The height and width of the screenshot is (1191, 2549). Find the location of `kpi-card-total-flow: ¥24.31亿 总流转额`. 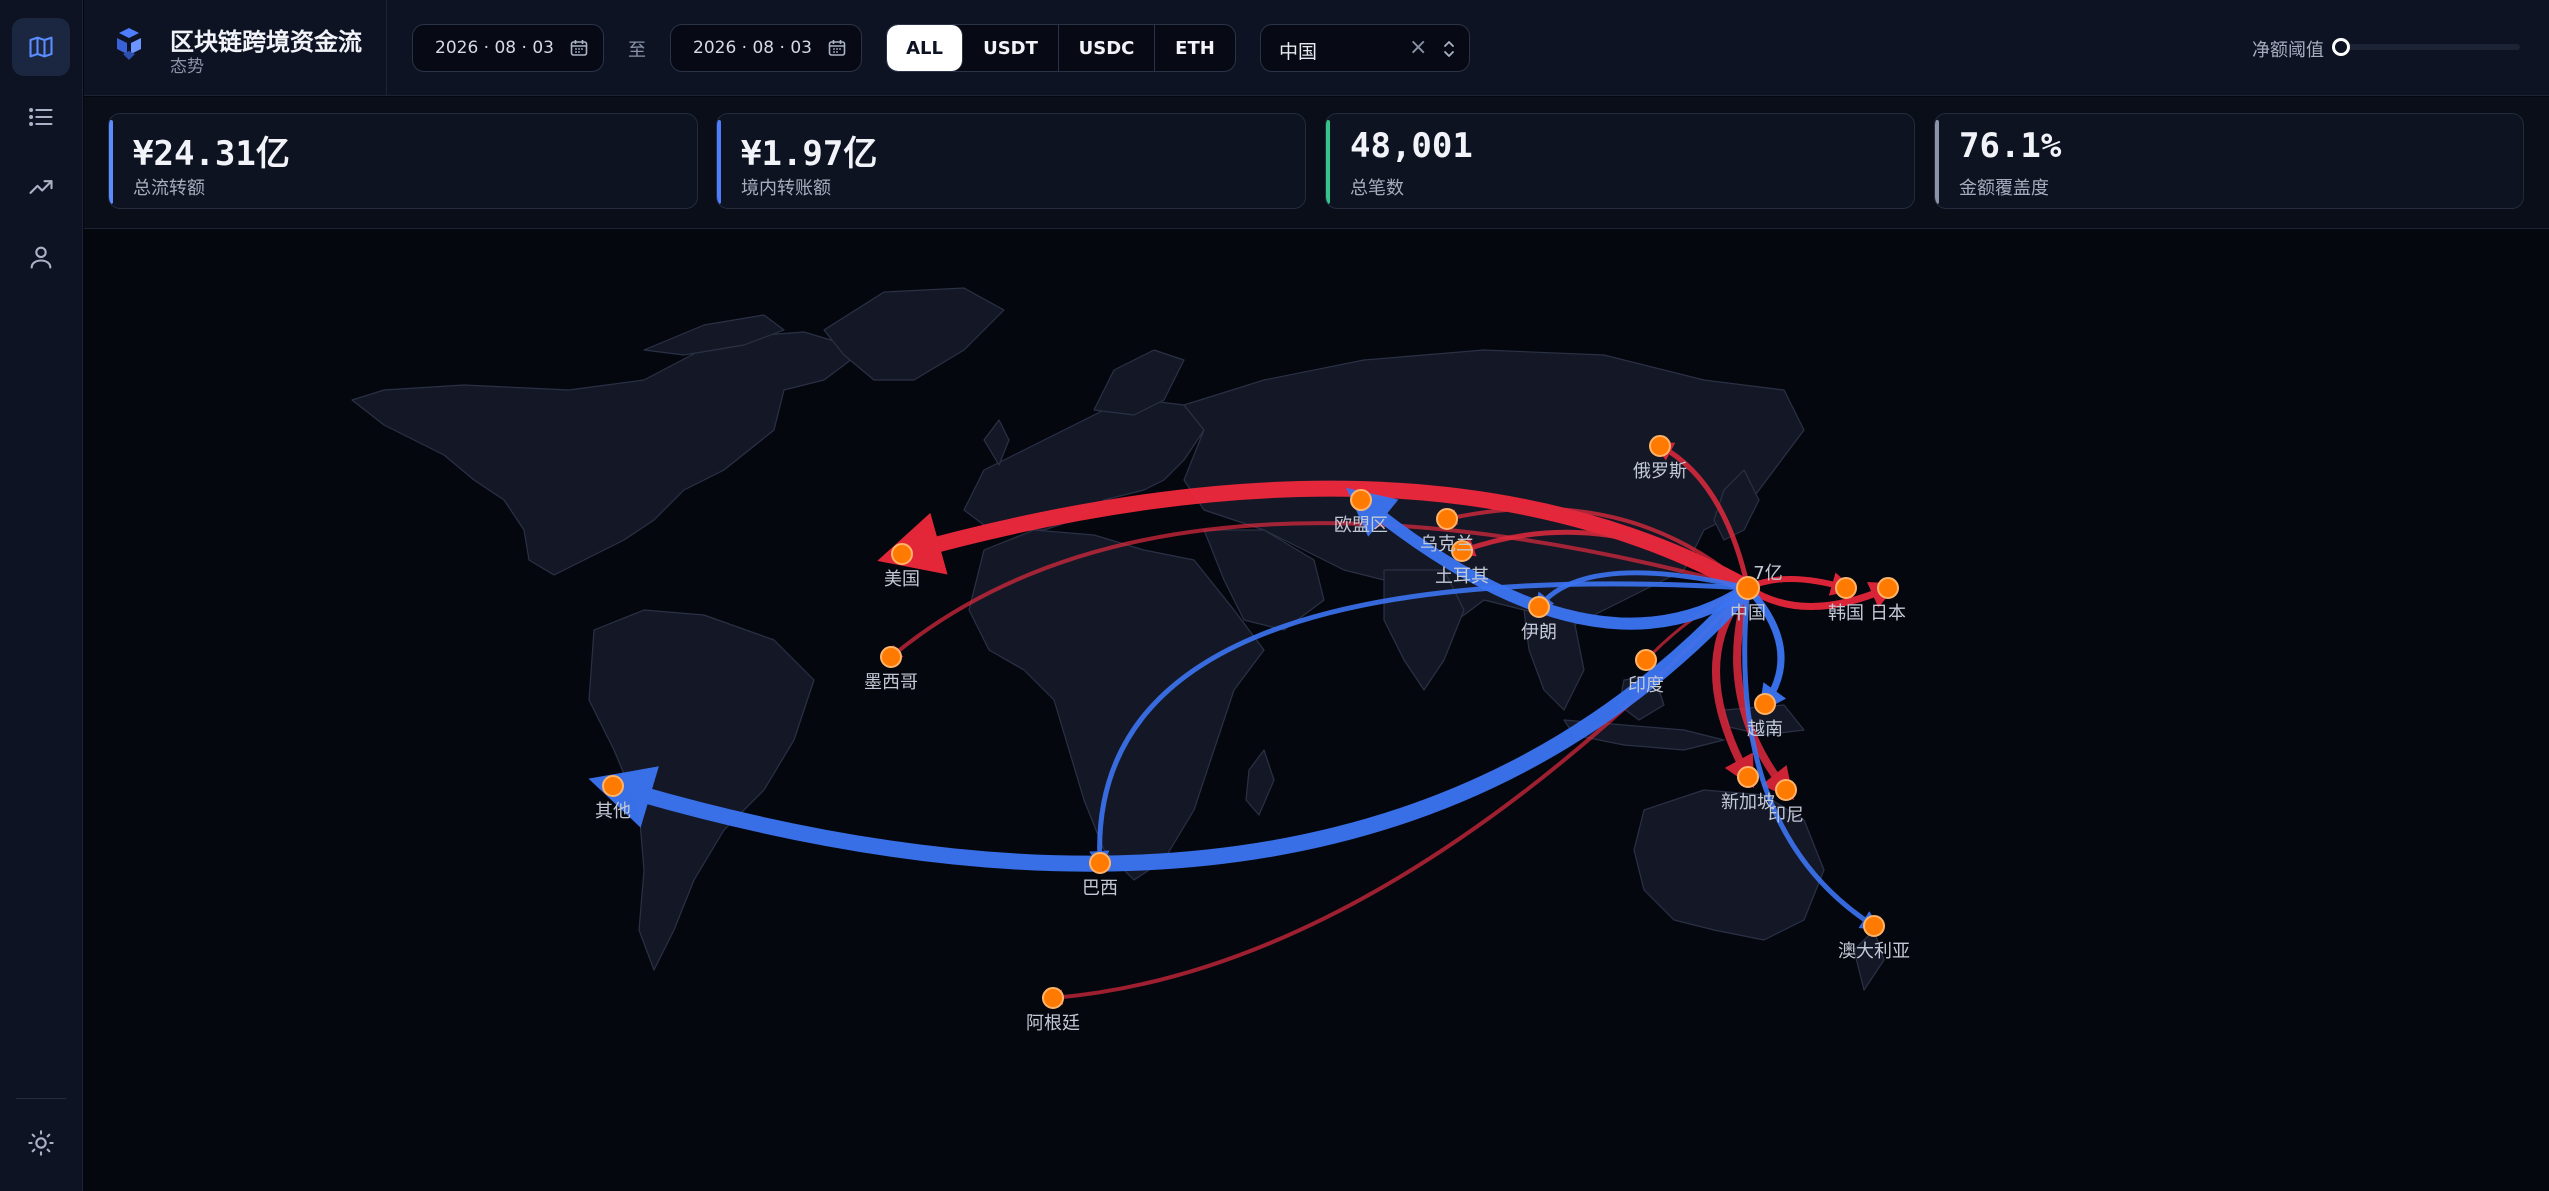

kpi-card-total-flow: ¥24.31亿 总流转额 is located at coordinates (403, 161).